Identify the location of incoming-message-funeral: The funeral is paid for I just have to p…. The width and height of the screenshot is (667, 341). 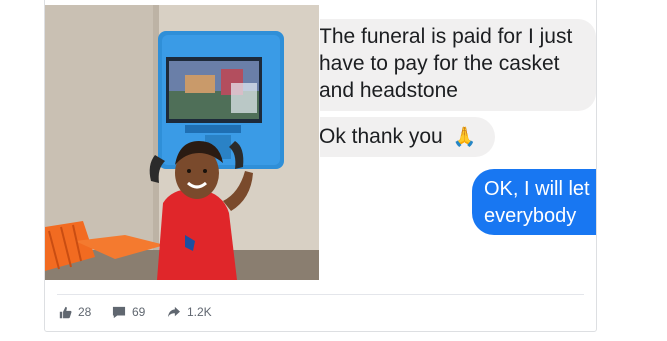
(458, 65).